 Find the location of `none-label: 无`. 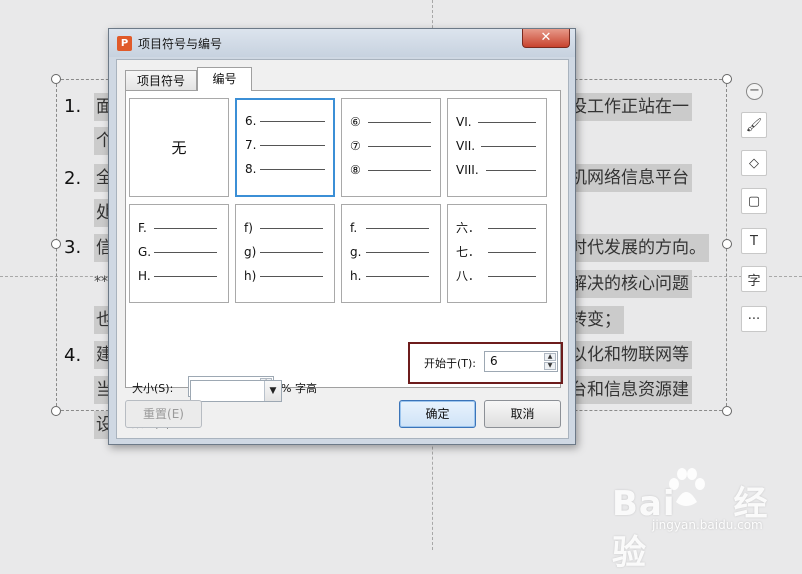

none-label: 无 is located at coordinates (179, 148).